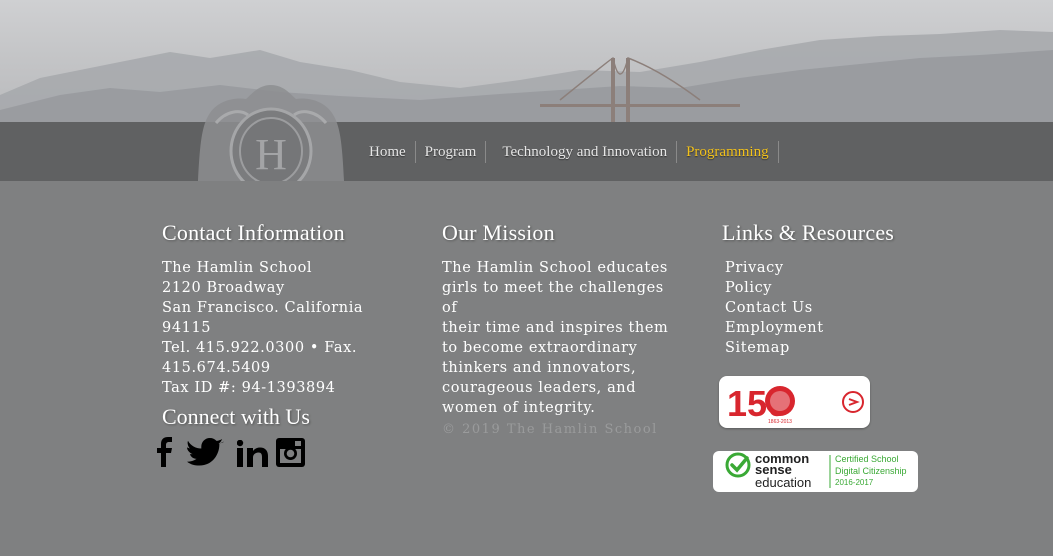 This screenshot has width=1053, height=556. I want to click on nav-program: Program, so click(451, 152).